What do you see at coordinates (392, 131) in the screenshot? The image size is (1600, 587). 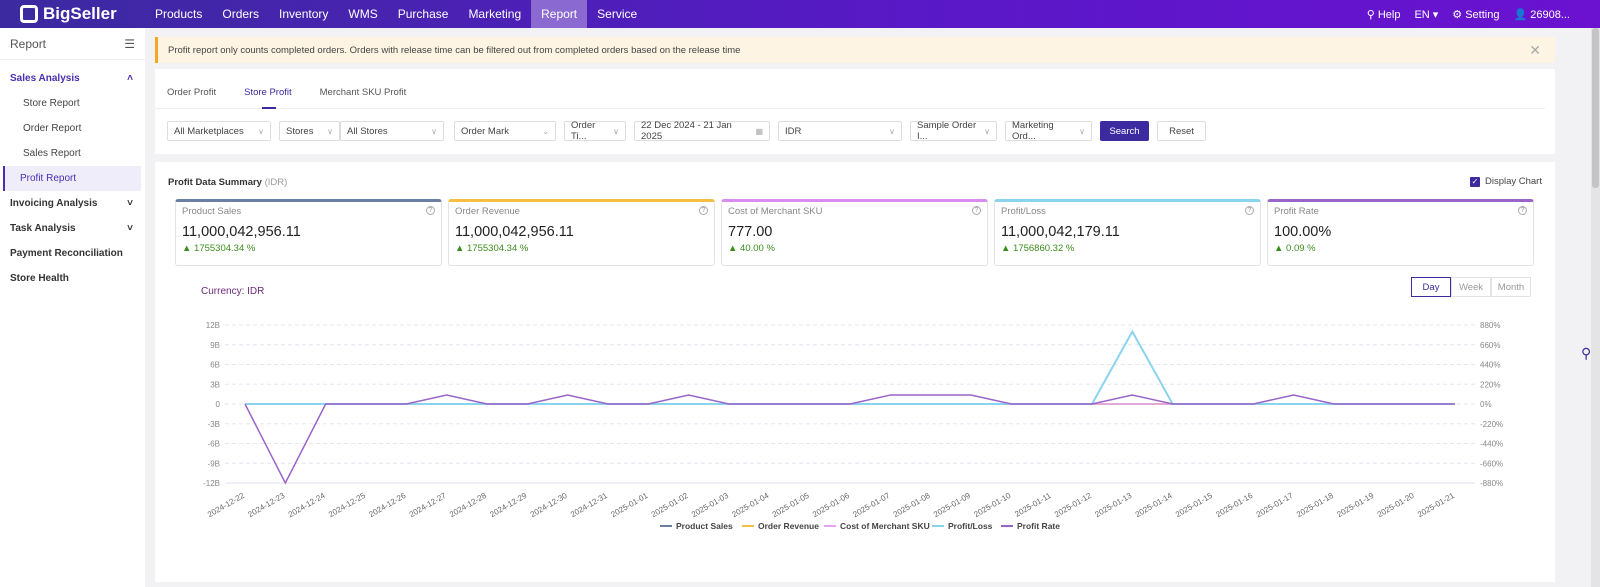 I see `stores-select: All Stores ∨` at bounding box center [392, 131].